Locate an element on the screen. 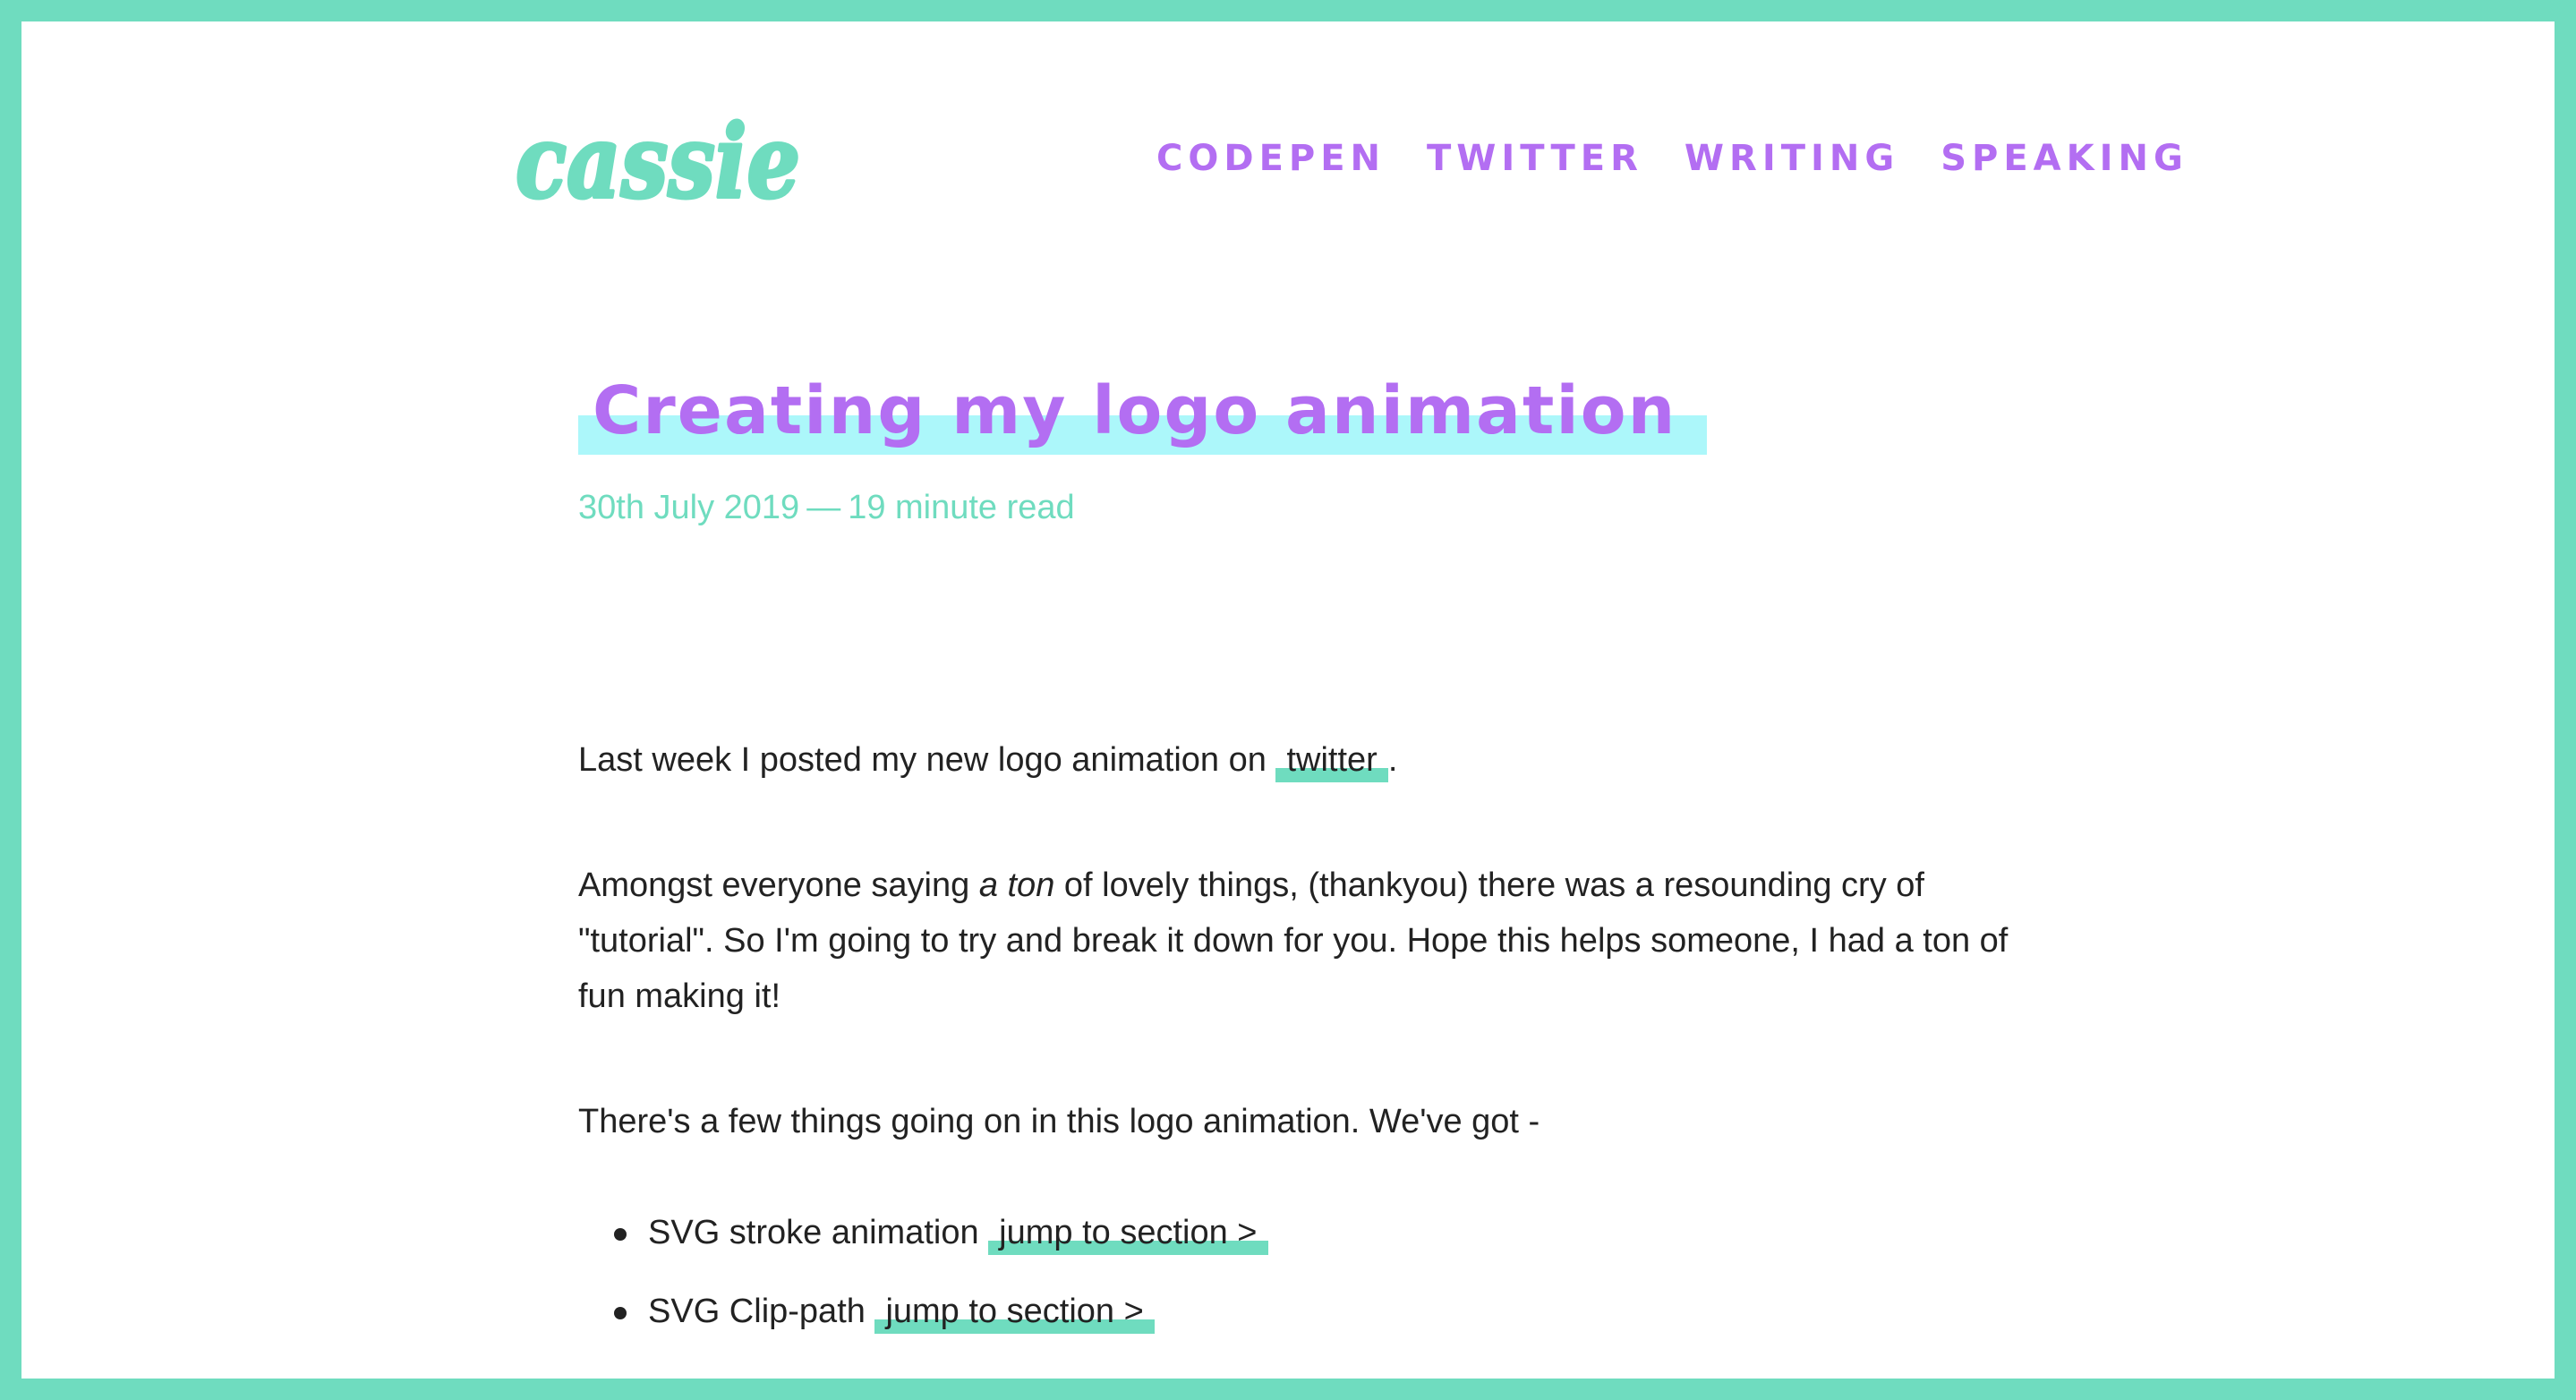 The height and width of the screenshot is (1400, 2576). logo-text: cassie is located at coordinates (658, 164).